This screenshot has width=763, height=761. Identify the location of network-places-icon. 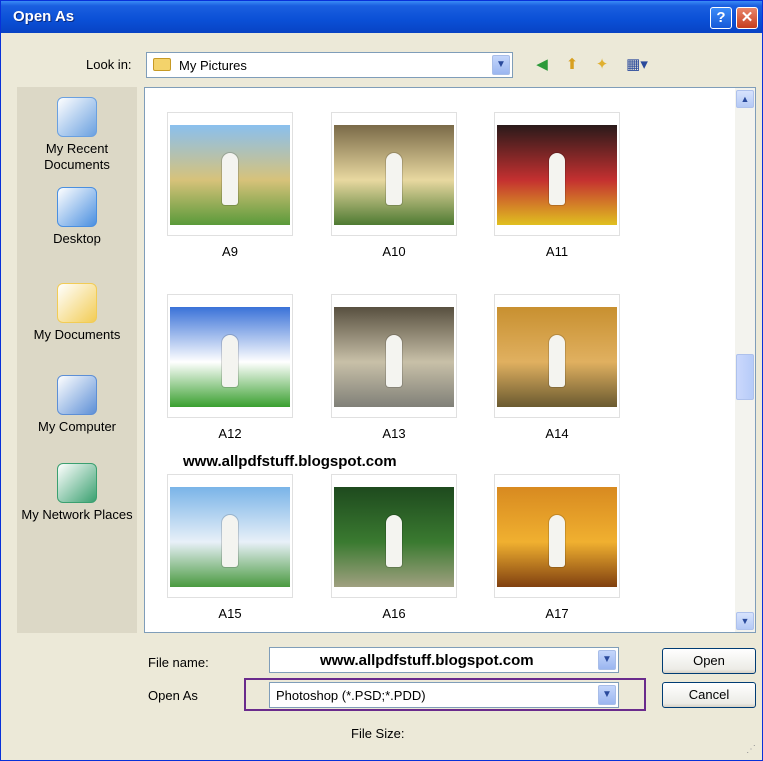
(77, 483).